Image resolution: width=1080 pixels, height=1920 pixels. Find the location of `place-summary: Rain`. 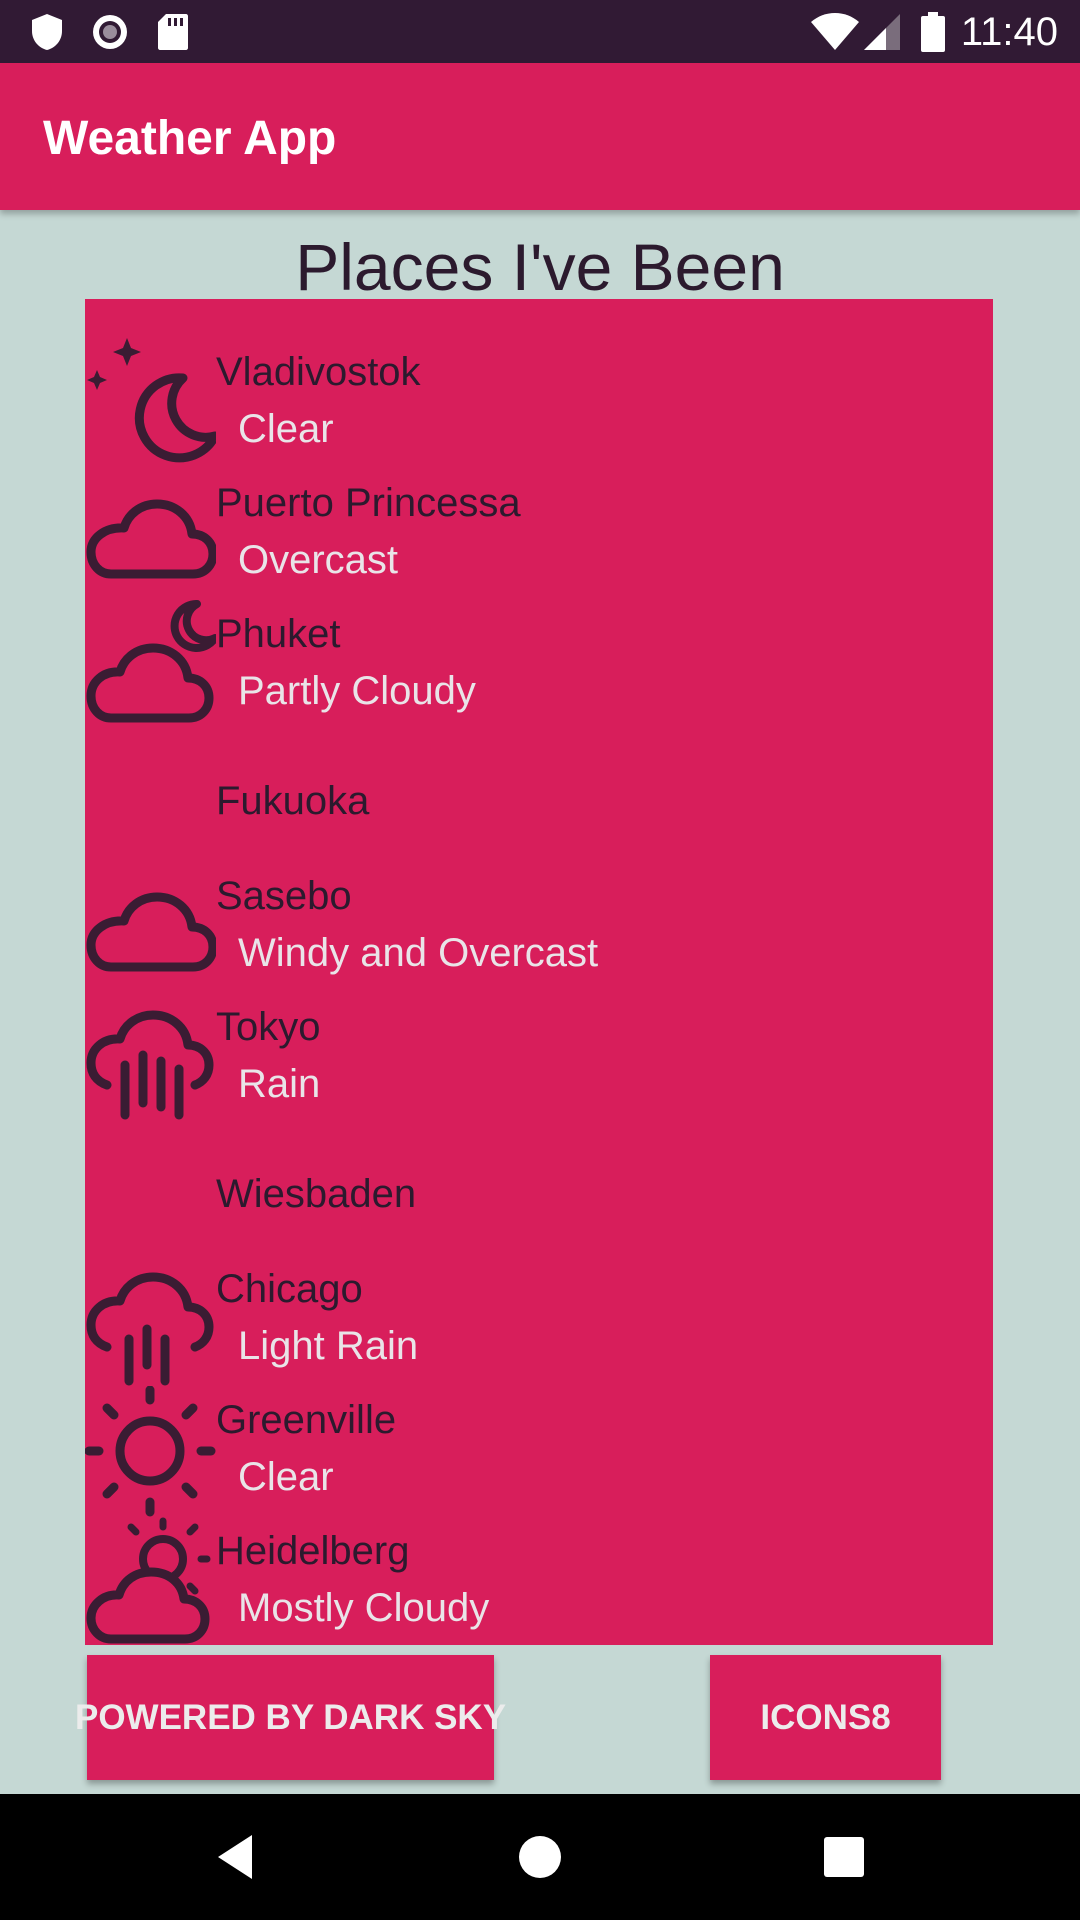

place-summary: Rain is located at coordinates (279, 1084).